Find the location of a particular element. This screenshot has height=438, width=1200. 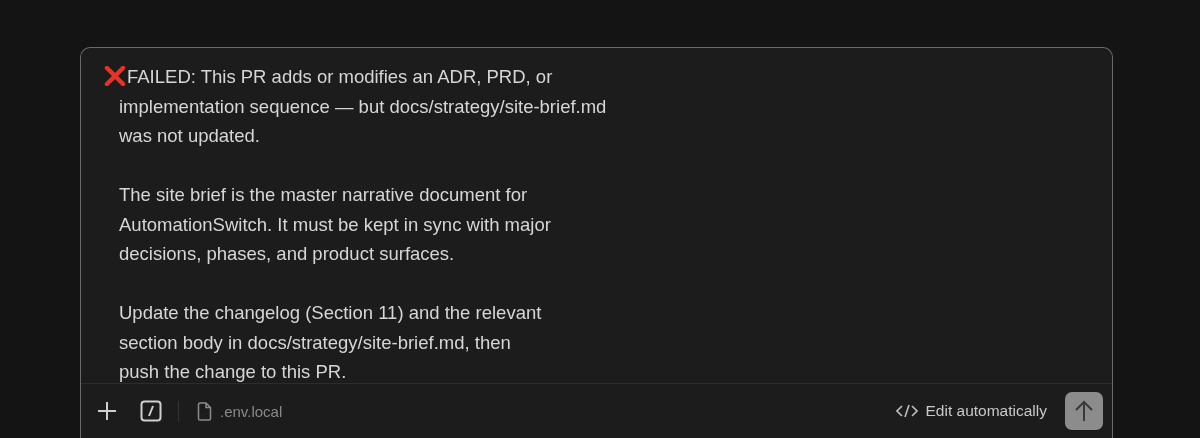

add-icon is located at coordinates (107, 411).